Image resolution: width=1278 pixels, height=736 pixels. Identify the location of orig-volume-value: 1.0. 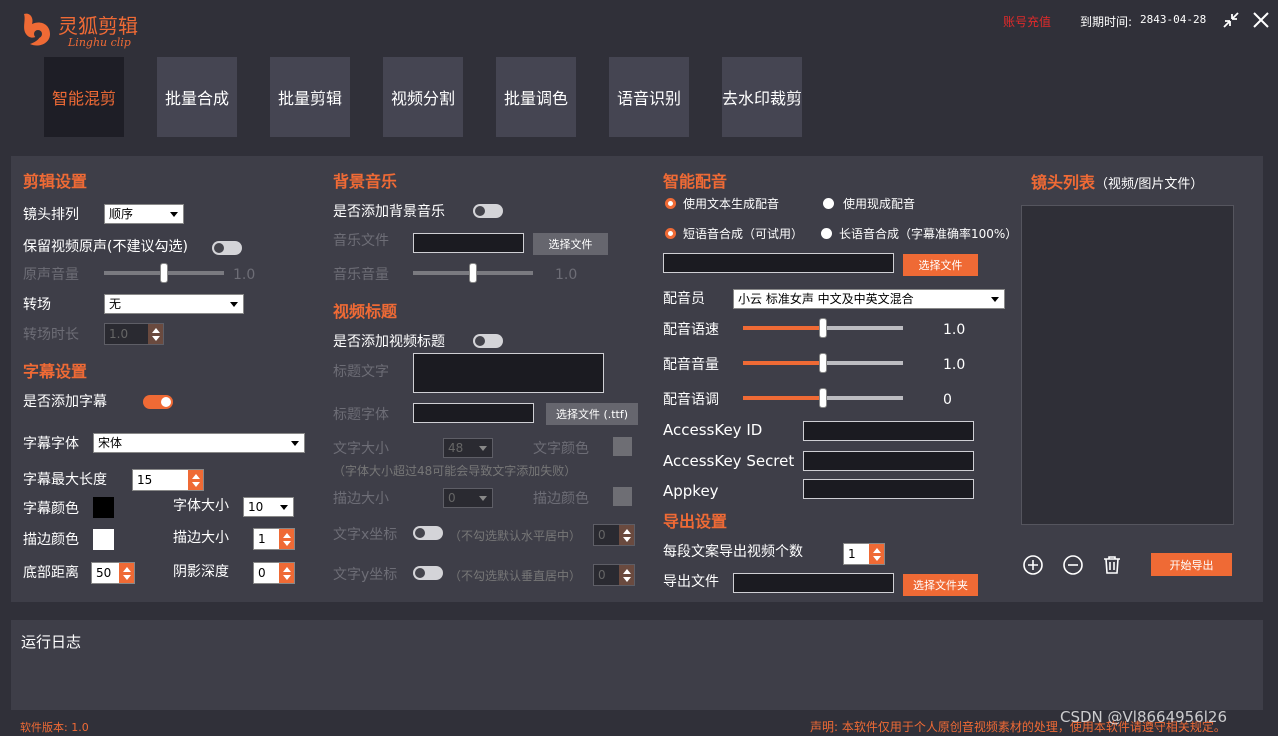
(244, 275).